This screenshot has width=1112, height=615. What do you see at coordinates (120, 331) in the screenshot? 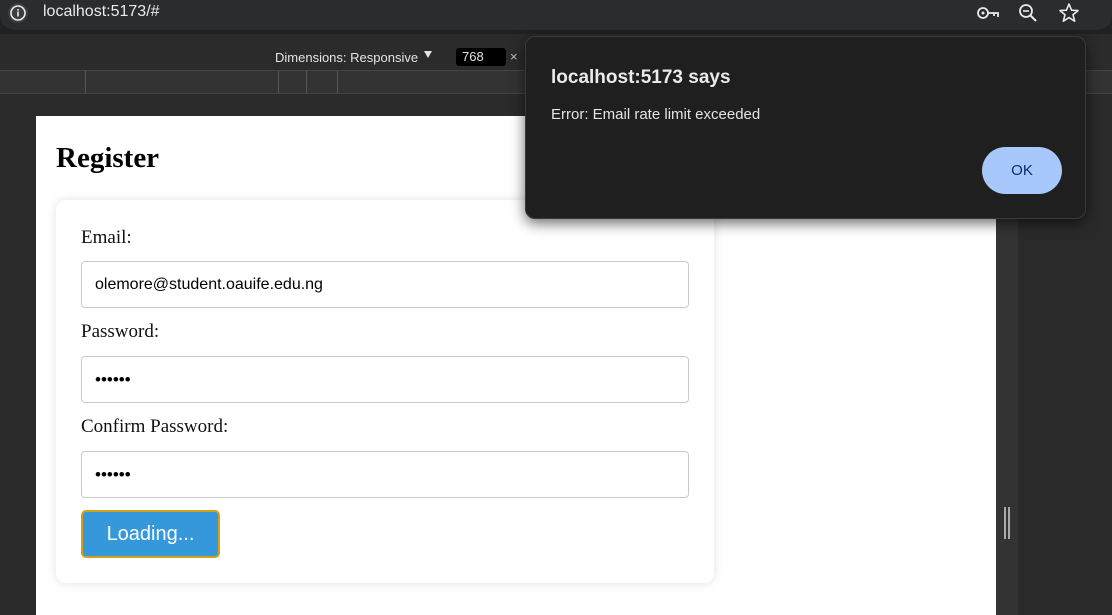
I see `password-label: Password:` at bounding box center [120, 331].